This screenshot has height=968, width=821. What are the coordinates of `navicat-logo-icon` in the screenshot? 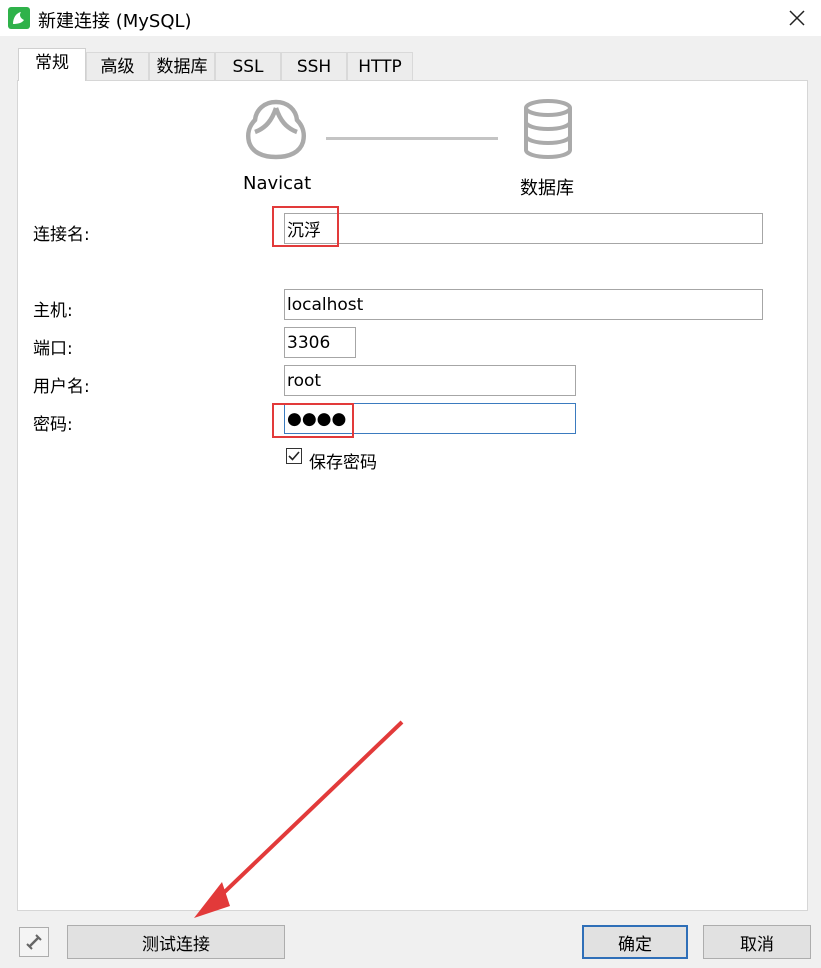 It's located at (276, 131).